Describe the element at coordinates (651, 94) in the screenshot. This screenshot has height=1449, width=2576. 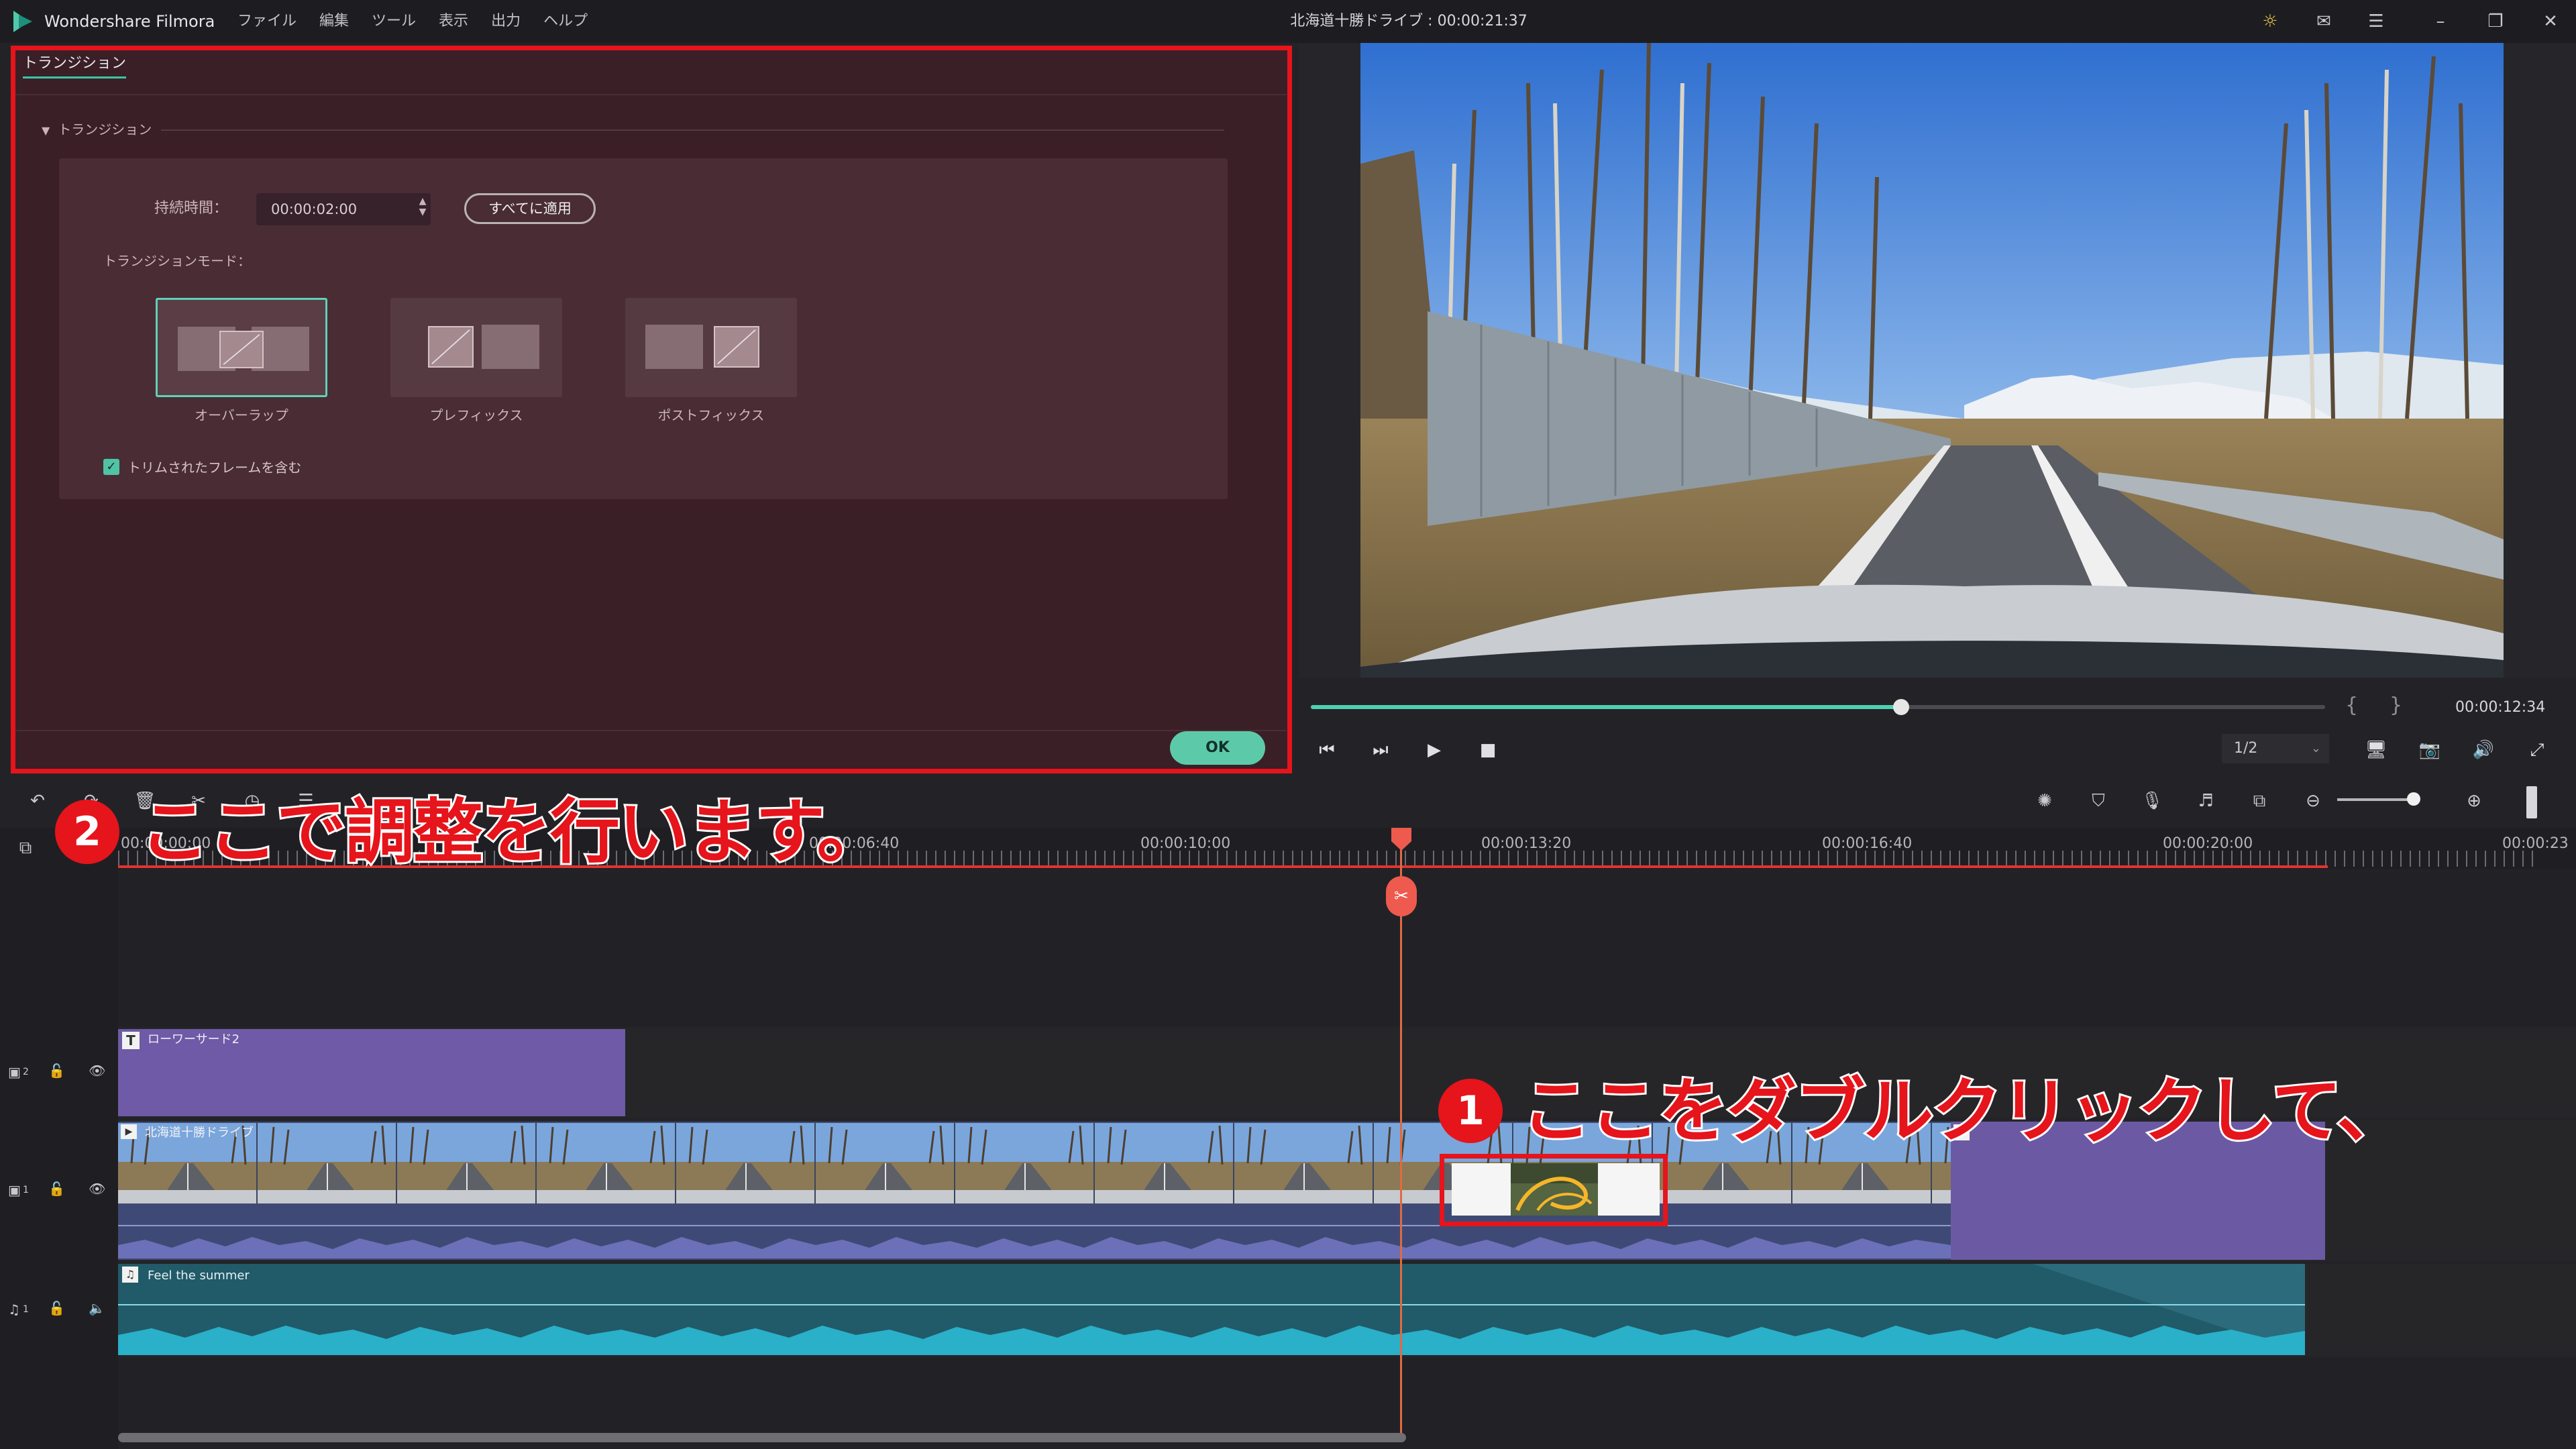
I see `tab-divider` at that location.